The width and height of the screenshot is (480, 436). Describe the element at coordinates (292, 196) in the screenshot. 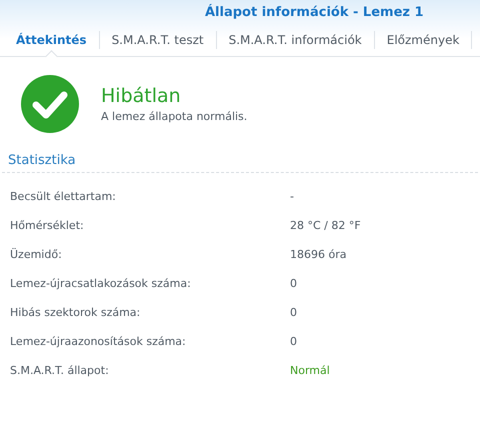

I see `stat-value: -` at that location.